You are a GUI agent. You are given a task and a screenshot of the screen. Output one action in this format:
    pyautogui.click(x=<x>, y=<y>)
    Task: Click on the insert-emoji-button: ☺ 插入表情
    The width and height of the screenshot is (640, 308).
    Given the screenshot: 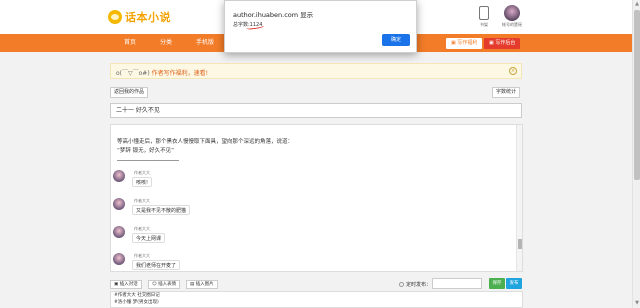 What is the action you would take?
    pyautogui.click(x=164, y=284)
    